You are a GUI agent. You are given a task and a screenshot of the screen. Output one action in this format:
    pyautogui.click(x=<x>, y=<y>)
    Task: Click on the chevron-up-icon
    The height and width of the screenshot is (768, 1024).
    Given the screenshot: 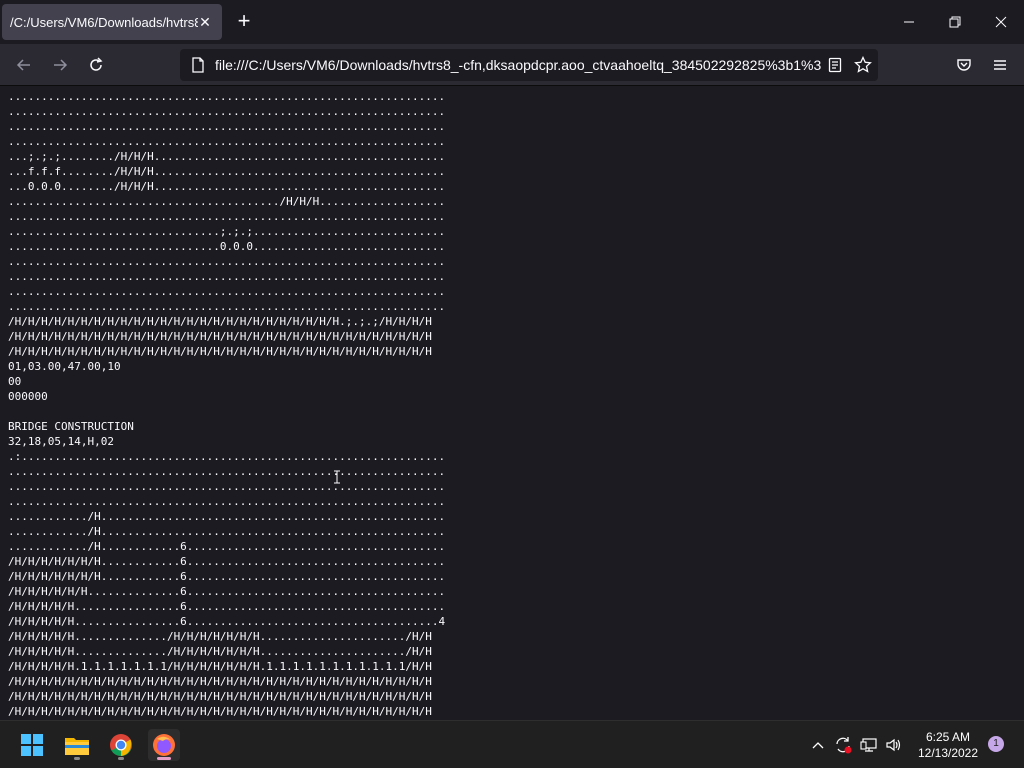 What is the action you would take?
    pyautogui.click(x=818, y=745)
    